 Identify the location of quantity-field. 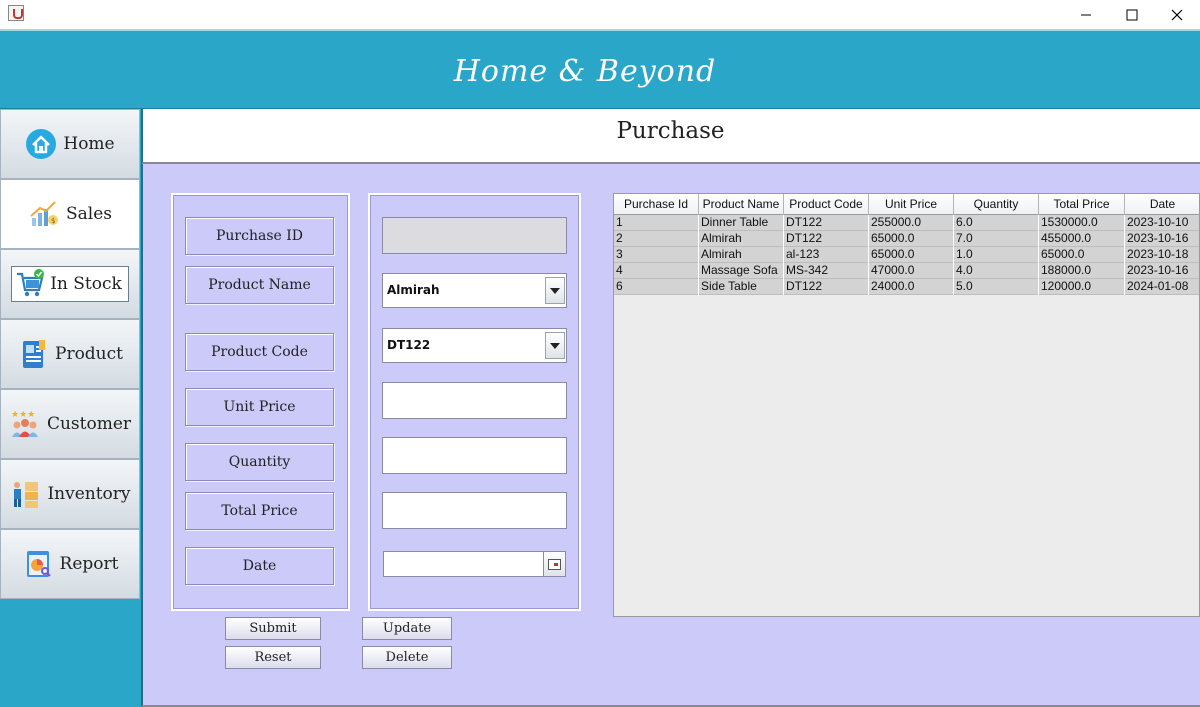
(474, 455).